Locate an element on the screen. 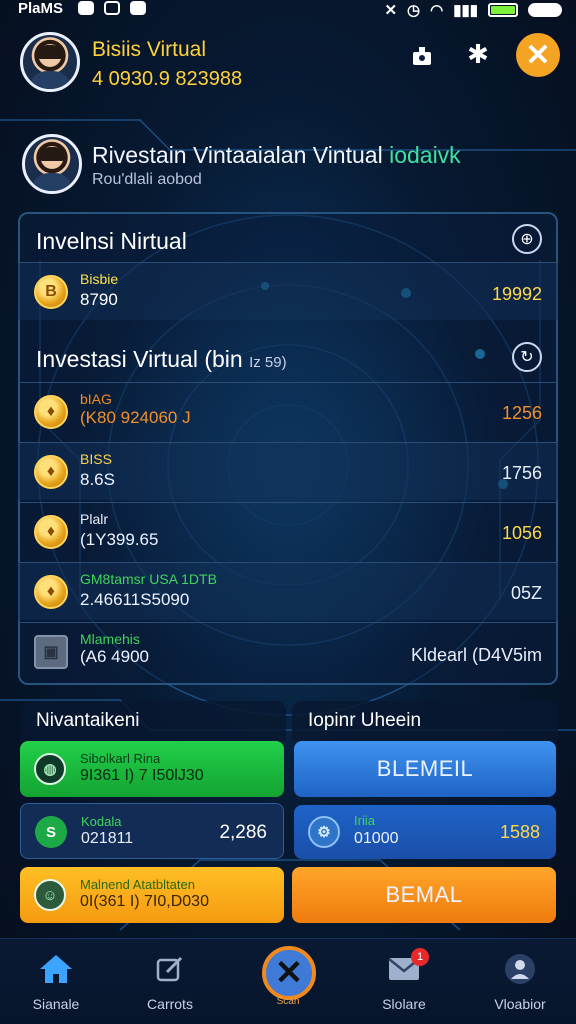 The image size is (576, 1024). tile-amount: 1588 is located at coordinates (519, 832).